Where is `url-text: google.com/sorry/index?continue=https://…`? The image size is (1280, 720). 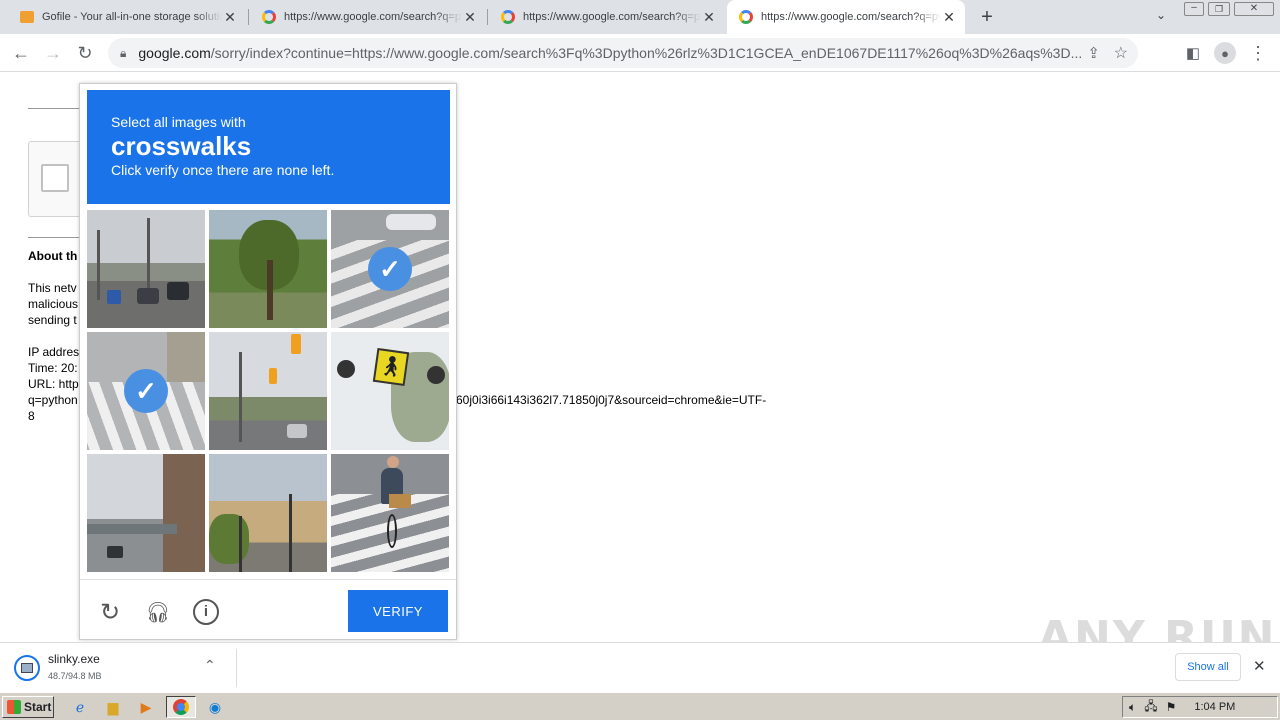
url-text: google.com/sorry/index?continue=https://… is located at coordinates (618, 53).